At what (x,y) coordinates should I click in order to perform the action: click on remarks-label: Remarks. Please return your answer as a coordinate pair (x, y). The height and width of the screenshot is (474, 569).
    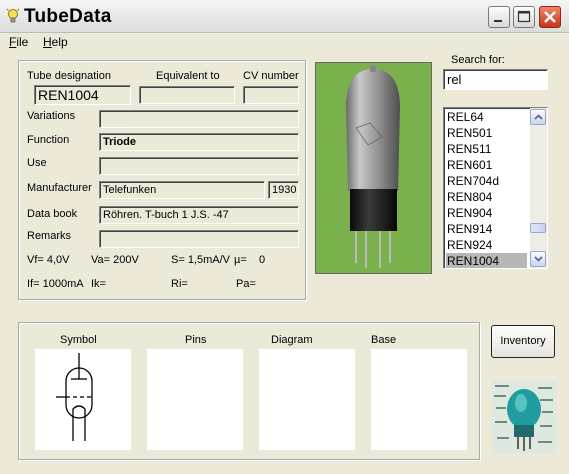
    Looking at the image, I should click on (49, 236).